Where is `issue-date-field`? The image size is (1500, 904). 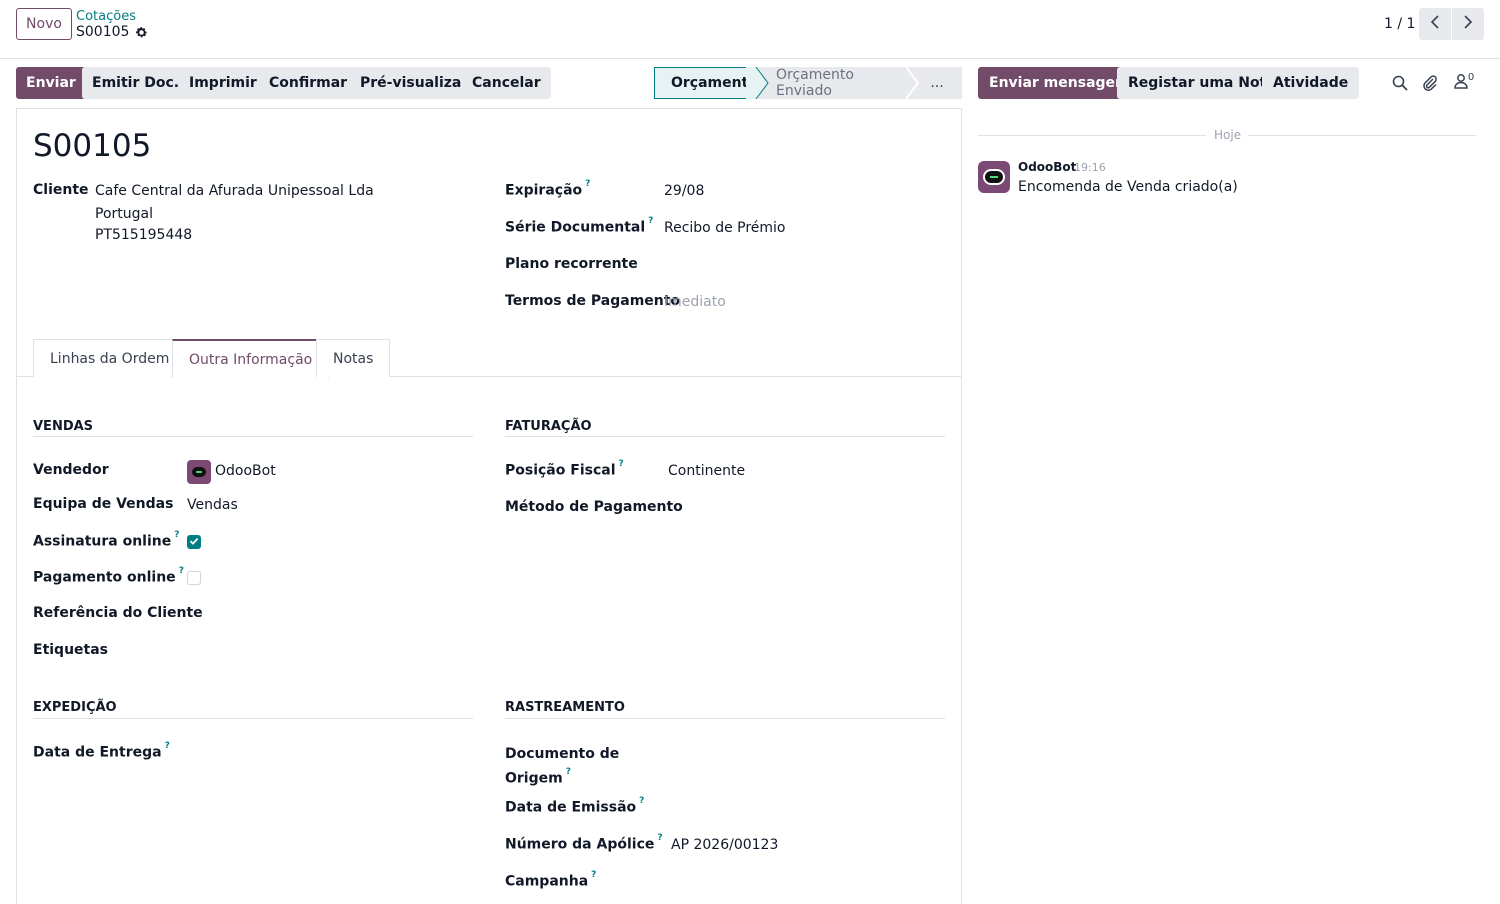
issue-date-field is located at coordinates (806, 808).